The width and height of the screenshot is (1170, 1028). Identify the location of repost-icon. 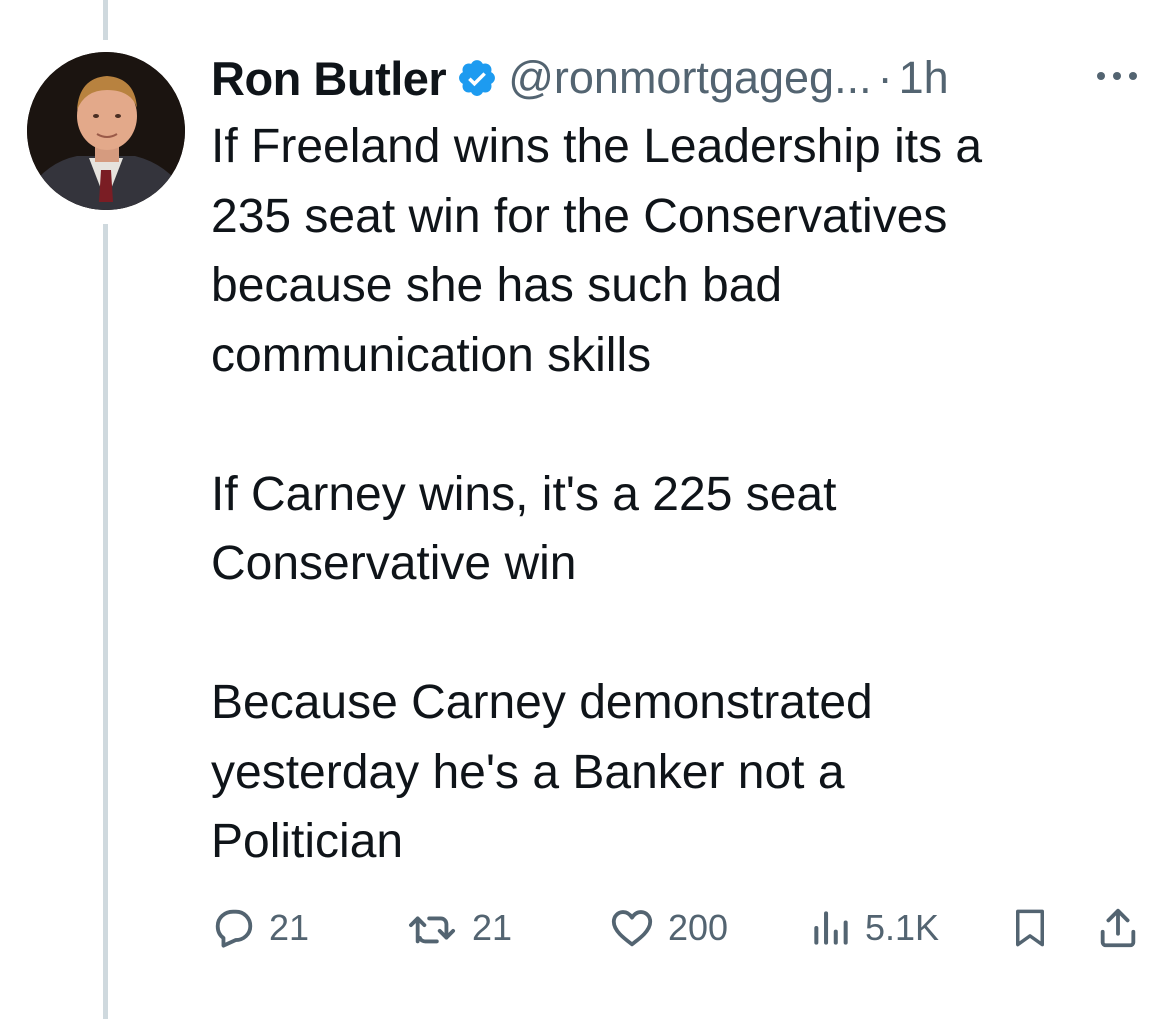
(432, 930).